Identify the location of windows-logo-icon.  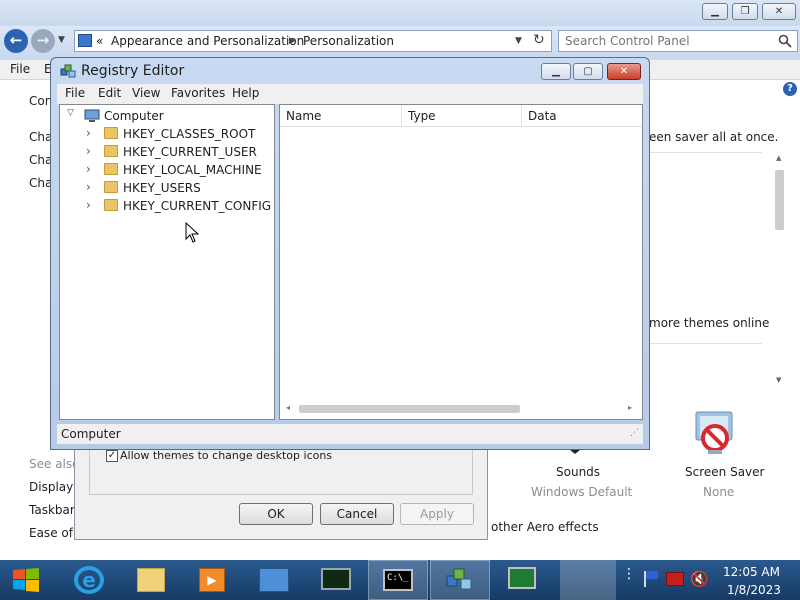
(26, 580).